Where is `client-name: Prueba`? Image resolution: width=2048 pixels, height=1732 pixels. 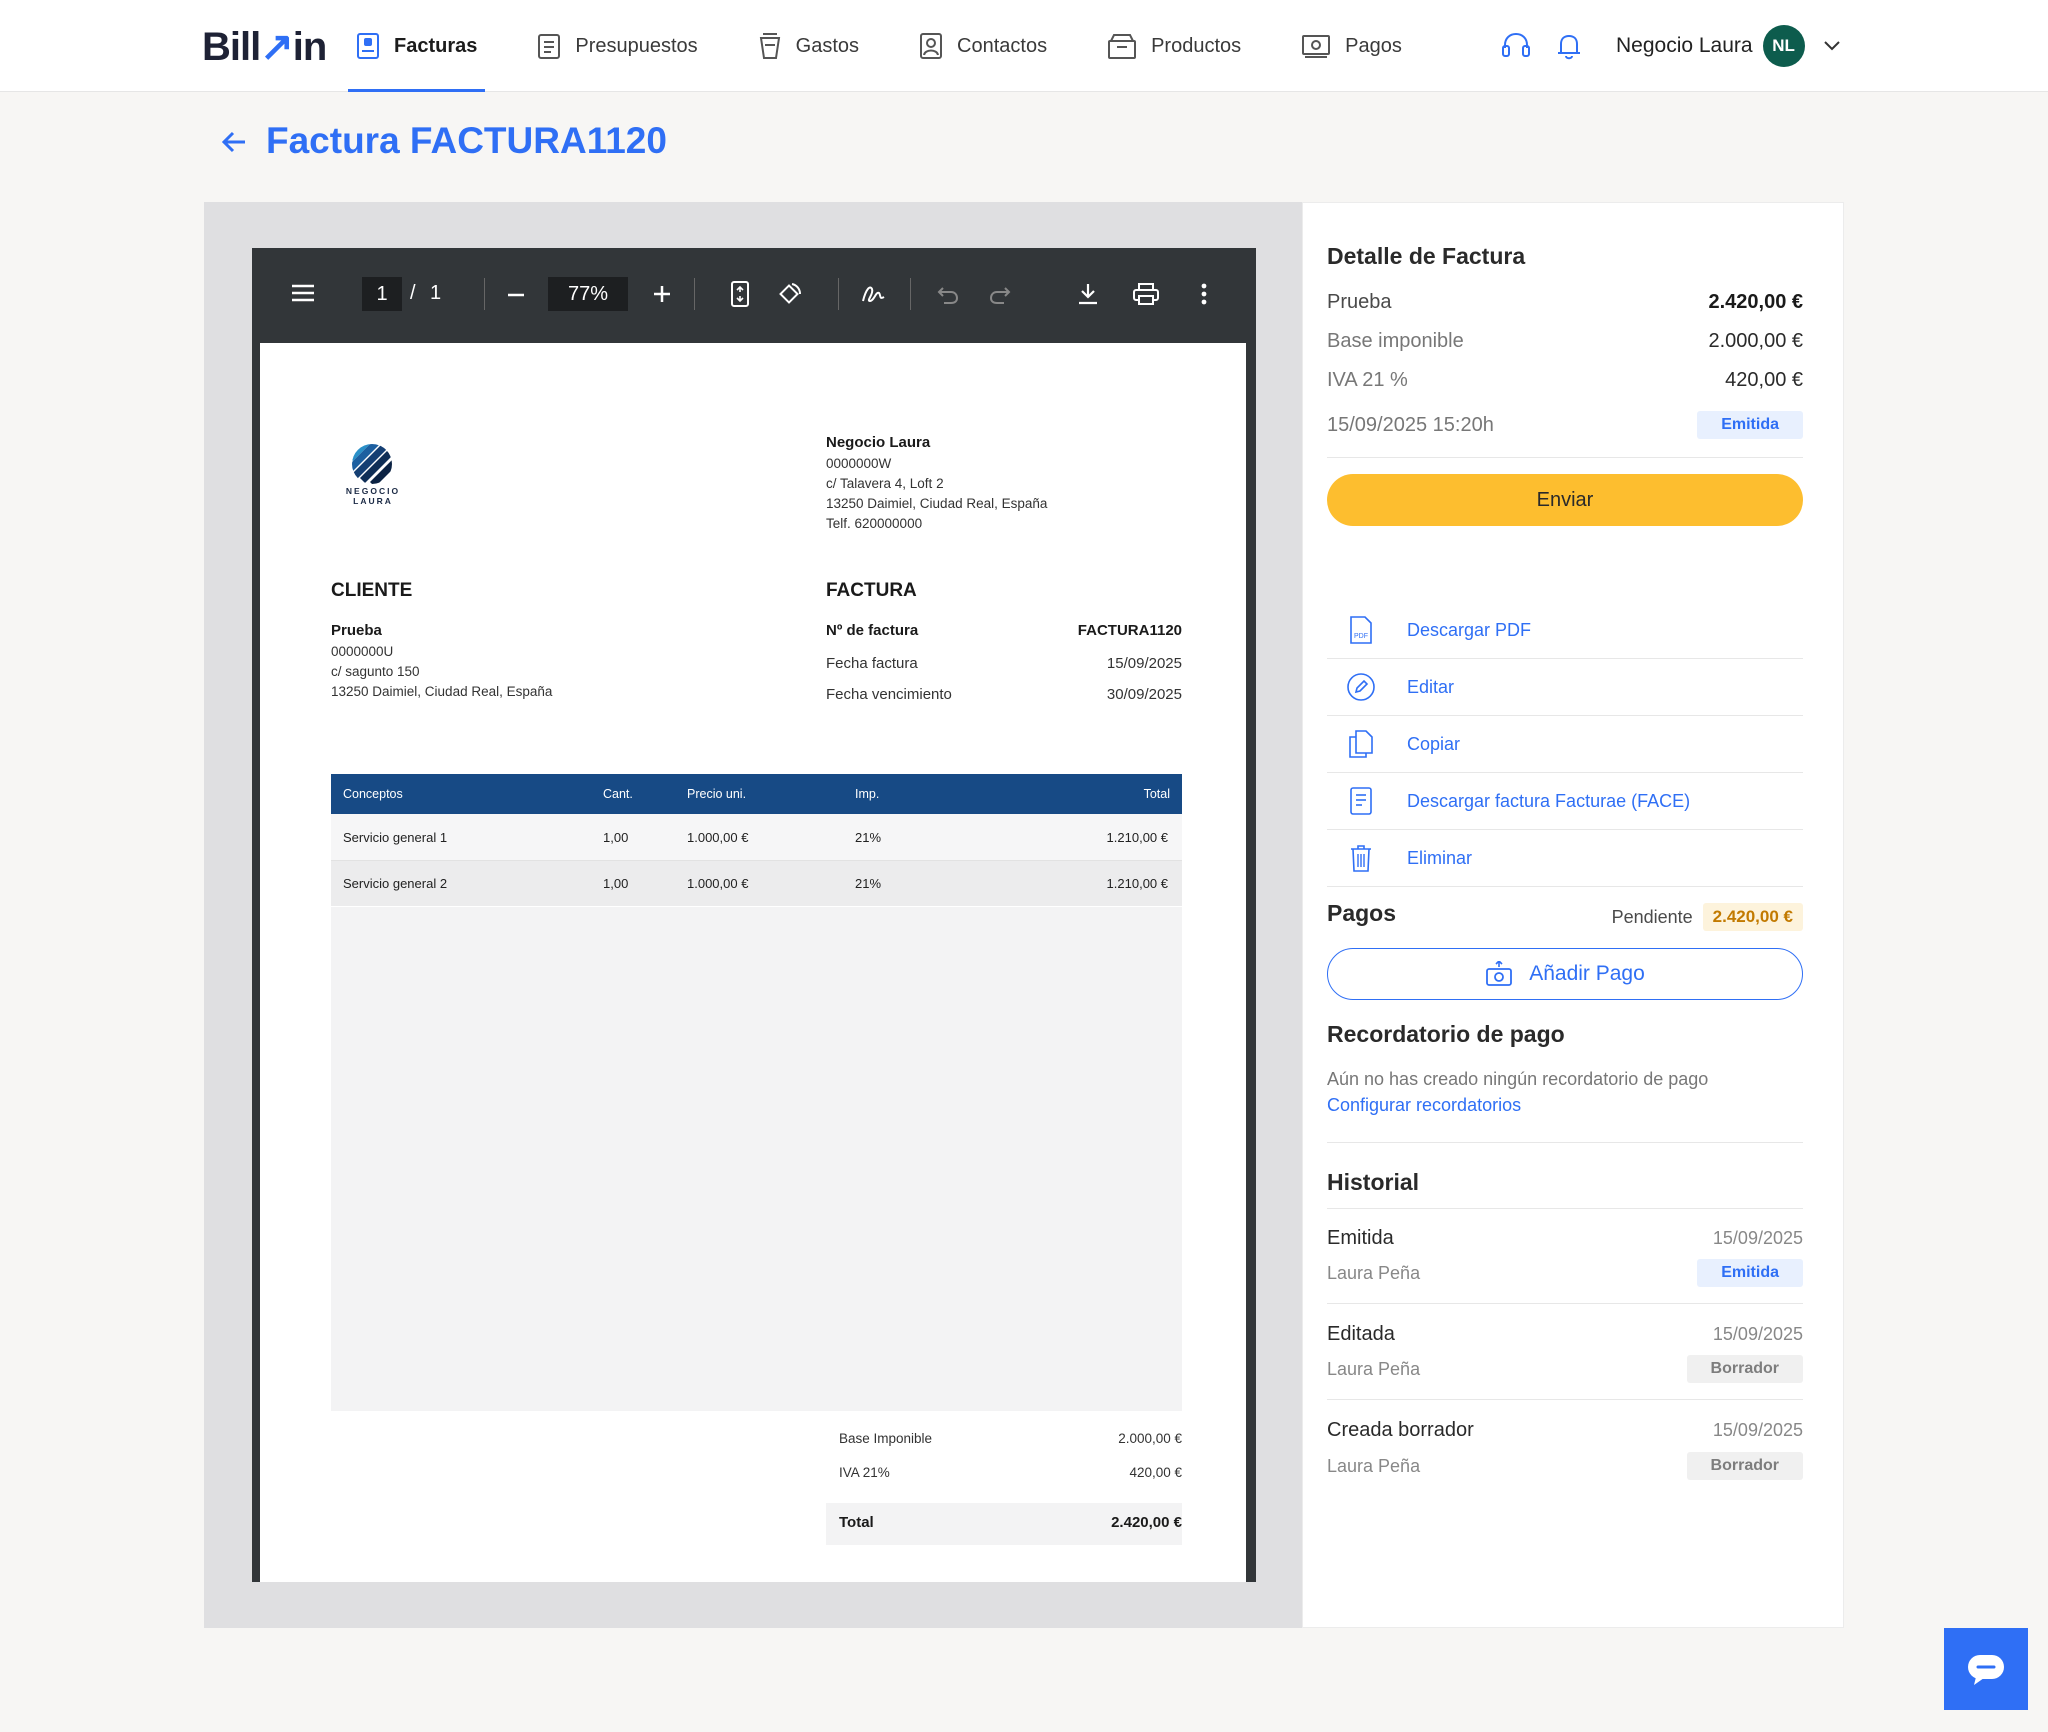
client-name: Prueba is located at coordinates (356, 630).